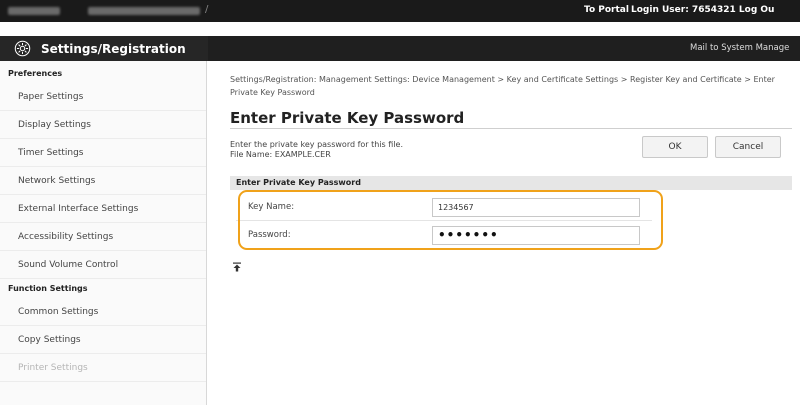  What do you see at coordinates (237, 267) in the screenshot?
I see `top-arrow-icon` at bounding box center [237, 267].